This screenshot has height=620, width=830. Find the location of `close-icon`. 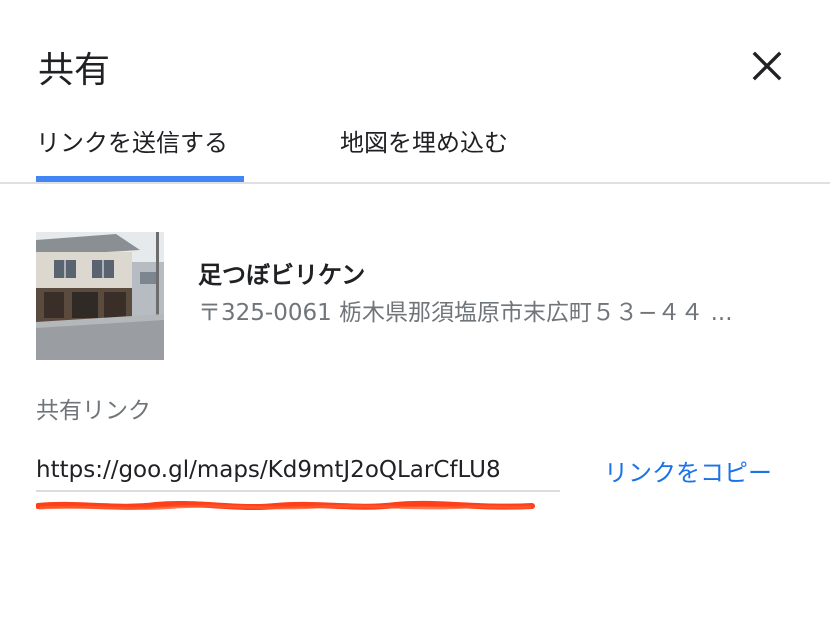

close-icon is located at coordinates (767, 66).